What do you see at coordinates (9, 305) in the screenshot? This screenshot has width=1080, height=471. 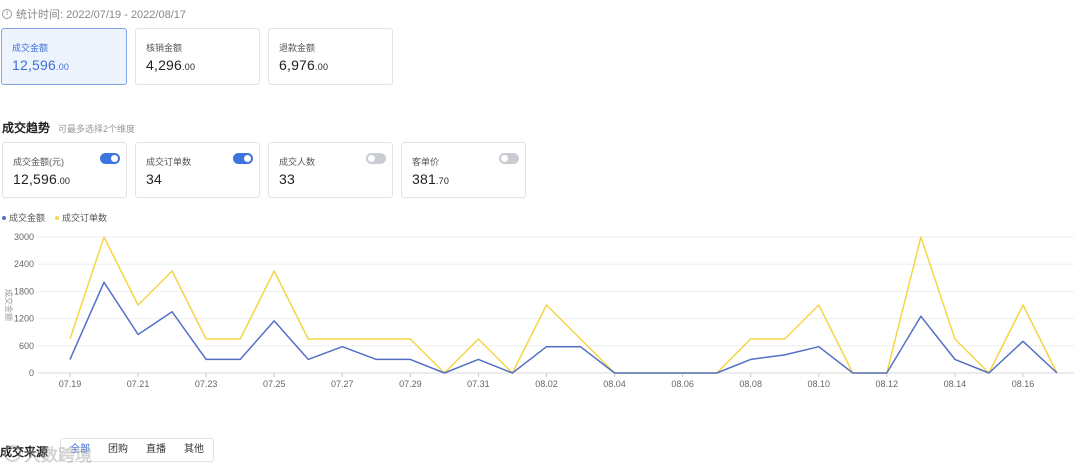 I see `y-axis-label: 成交金额` at bounding box center [9, 305].